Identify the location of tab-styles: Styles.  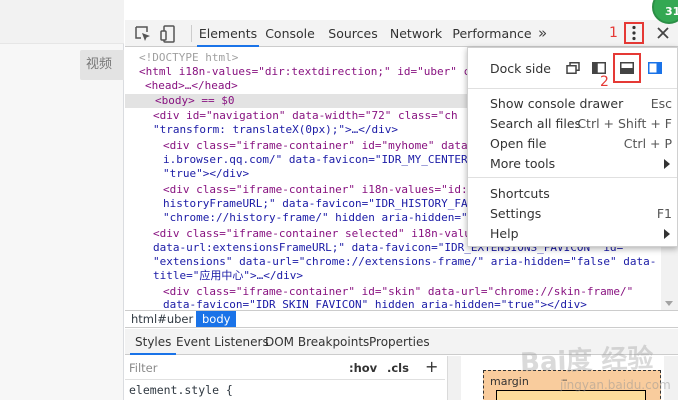
(153, 342).